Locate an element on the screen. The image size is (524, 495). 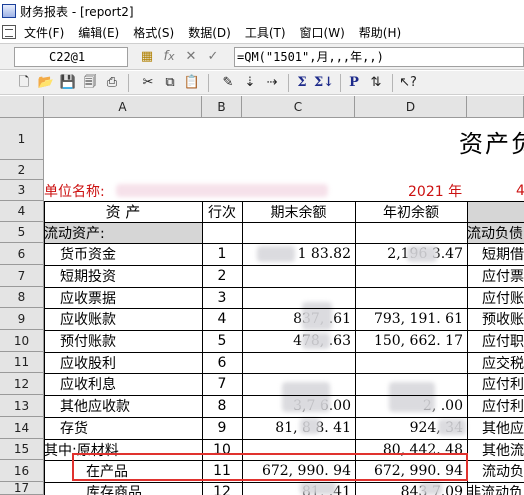
p-icon: P is located at coordinates (354, 83).